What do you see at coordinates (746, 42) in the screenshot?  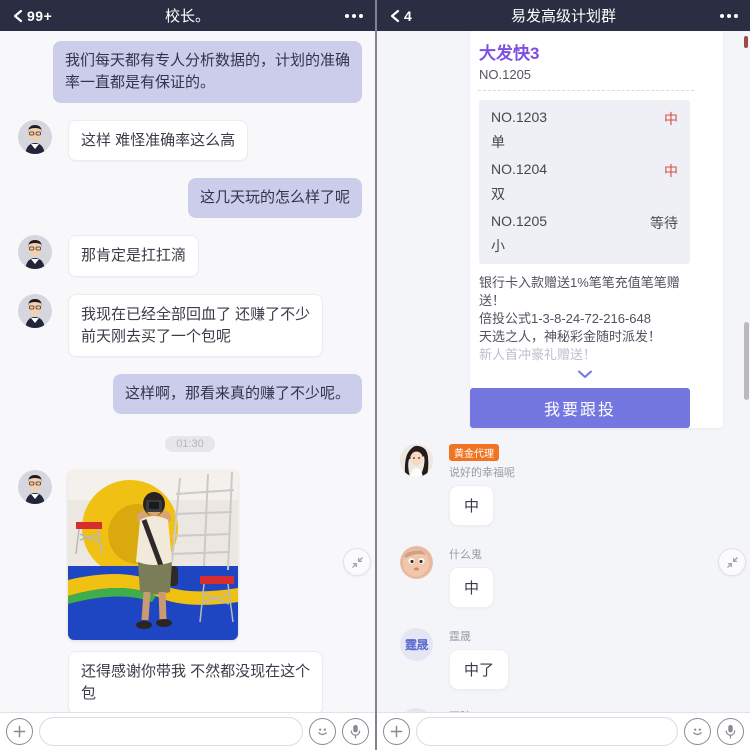 I see `scrollbar-tick` at bounding box center [746, 42].